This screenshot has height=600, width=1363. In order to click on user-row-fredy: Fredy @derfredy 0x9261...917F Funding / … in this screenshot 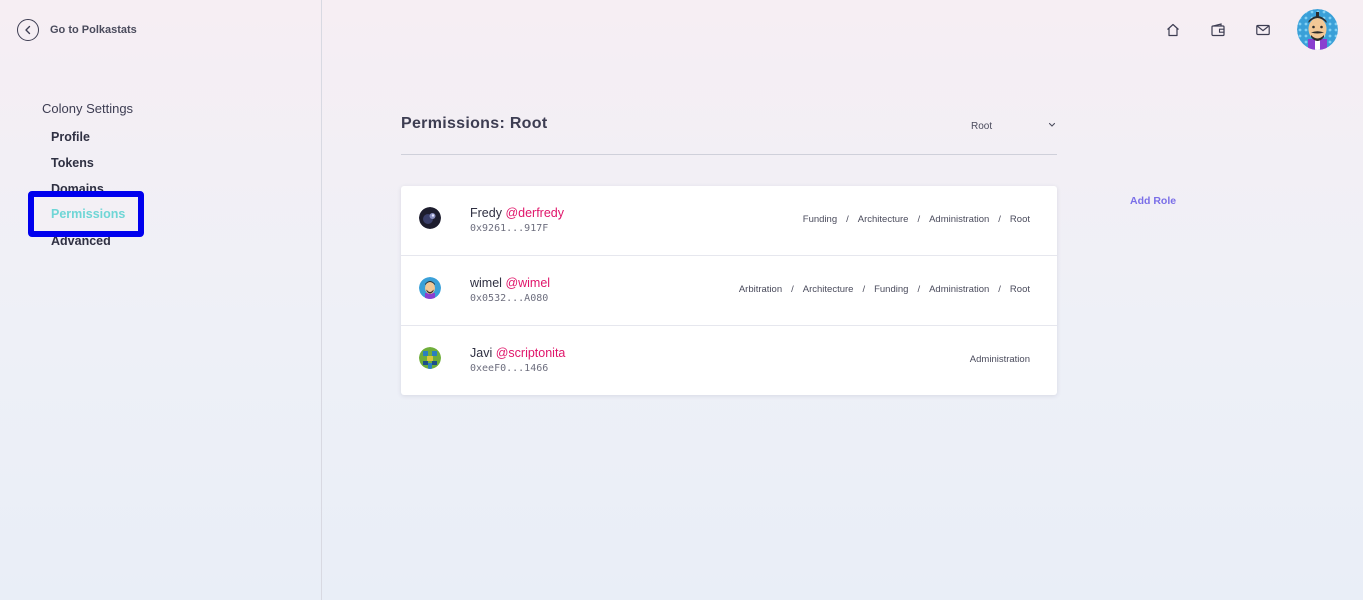, I will do `click(729, 221)`.